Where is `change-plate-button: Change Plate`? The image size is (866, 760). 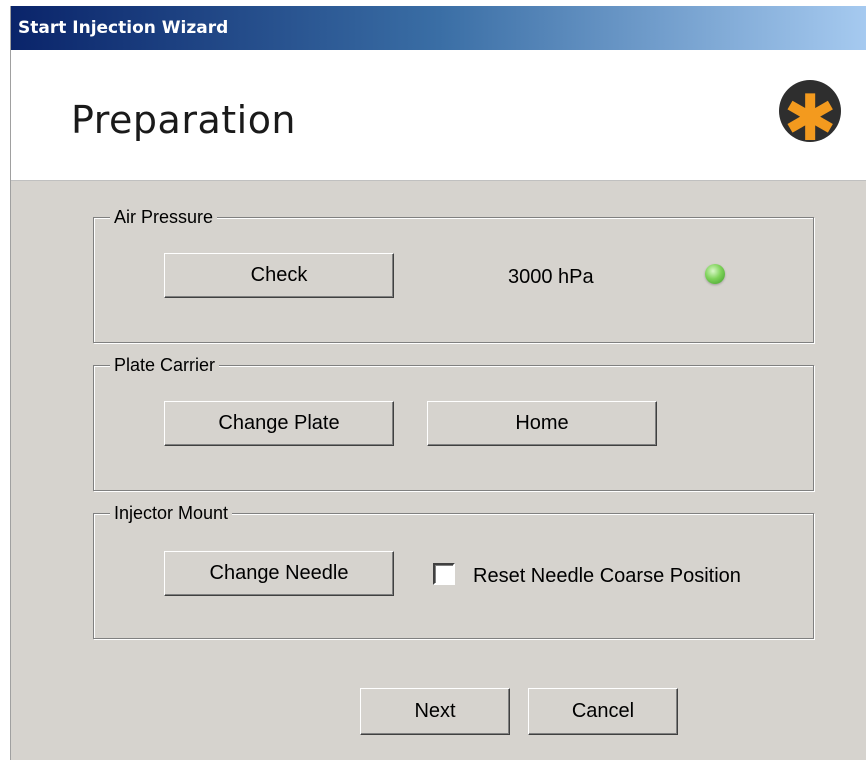
change-plate-button: Change Plate is located at coordinates (279, 423).